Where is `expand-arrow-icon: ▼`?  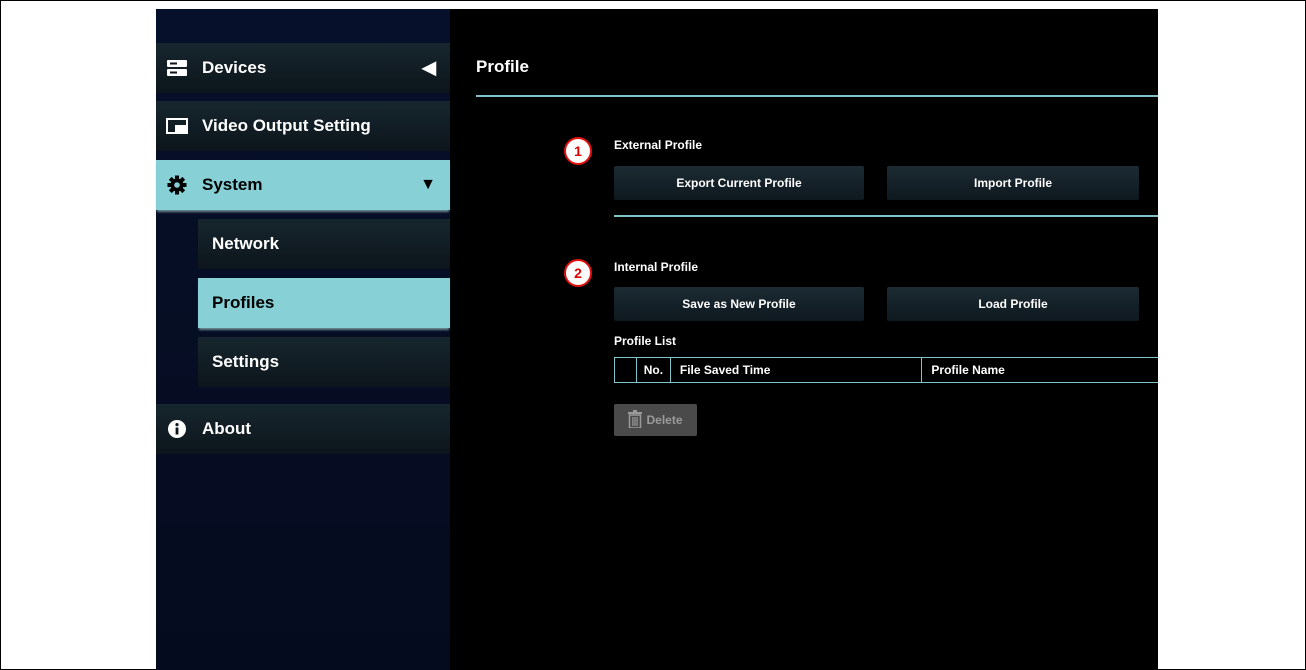
expand-arrow-icon: ▼ is located at coordinates (428, 184).